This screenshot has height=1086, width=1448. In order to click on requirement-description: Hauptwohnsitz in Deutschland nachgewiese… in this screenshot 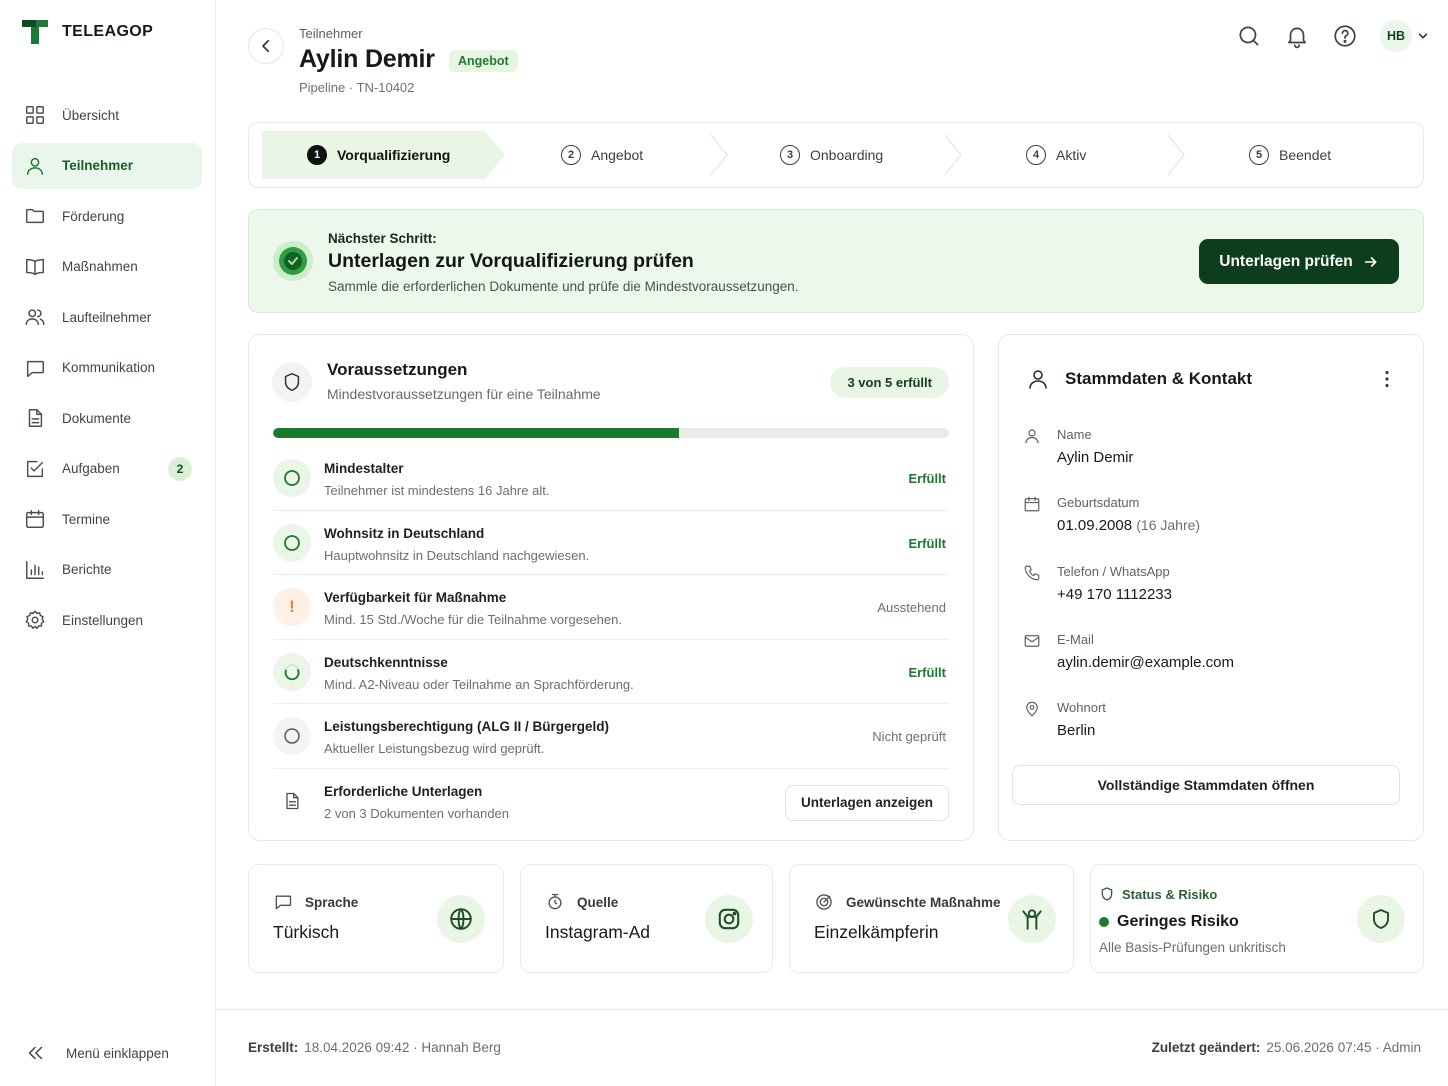, I will do `click(457, 555)`.